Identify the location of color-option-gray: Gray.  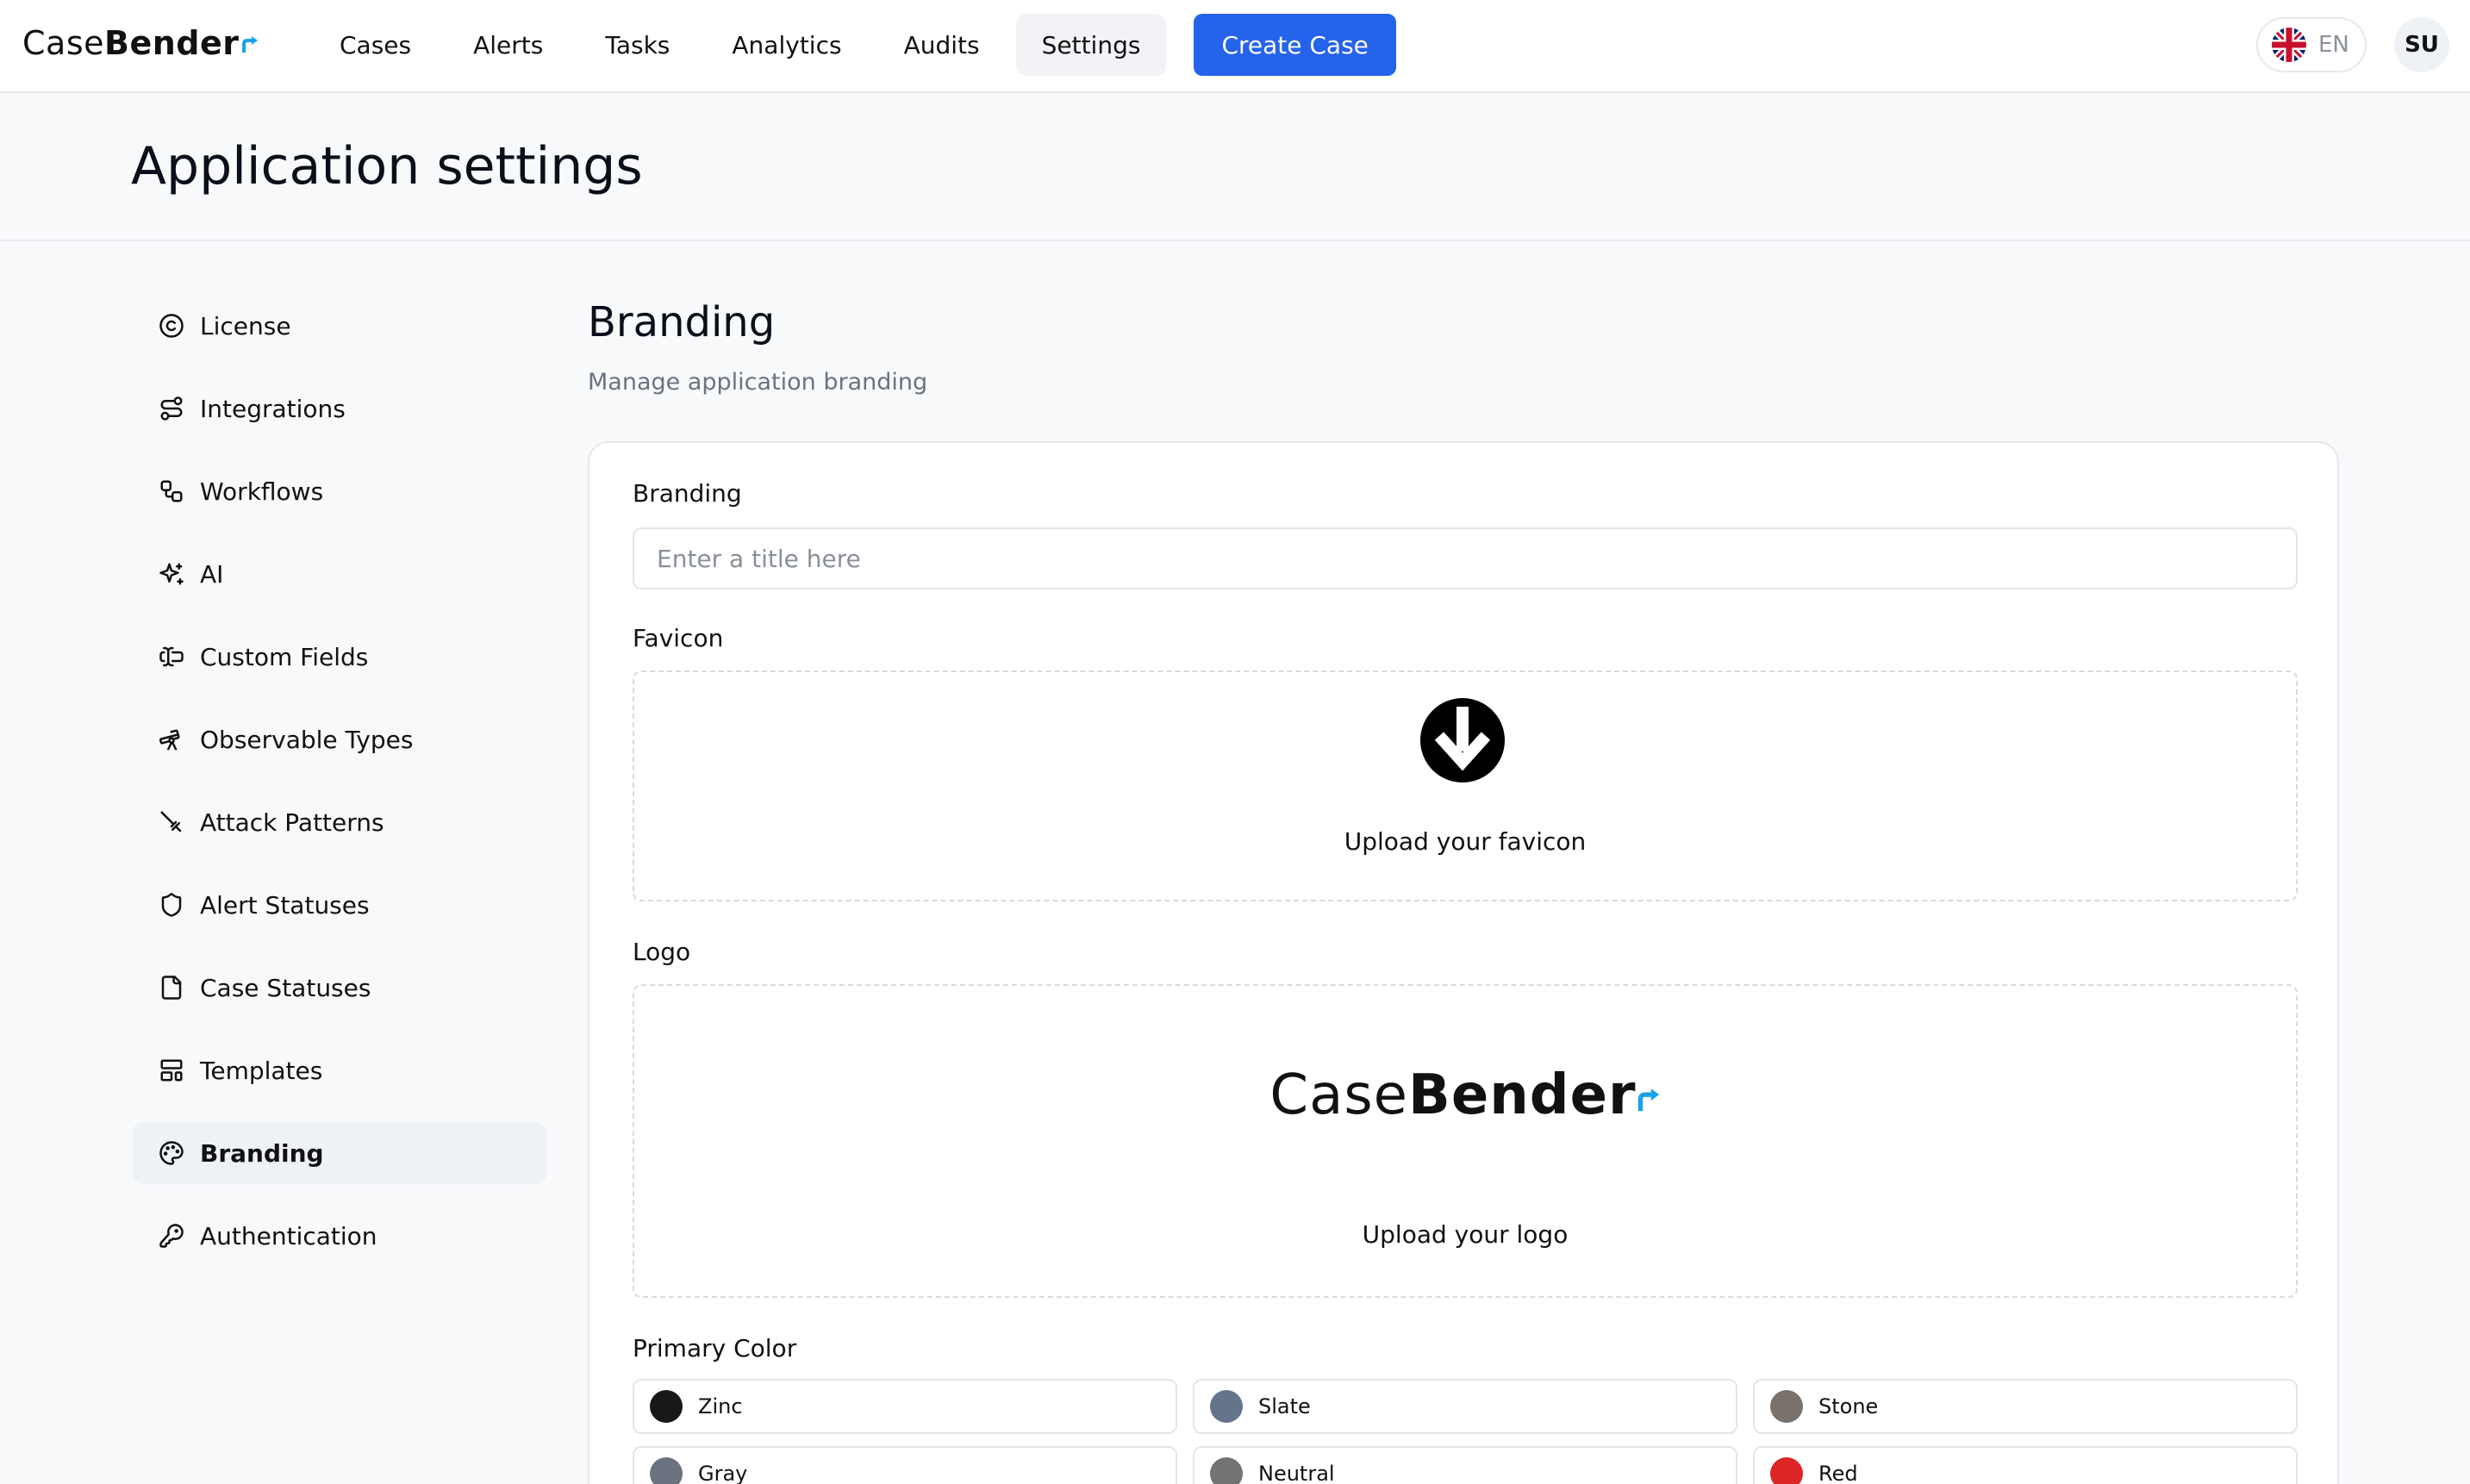
(905, 1465).